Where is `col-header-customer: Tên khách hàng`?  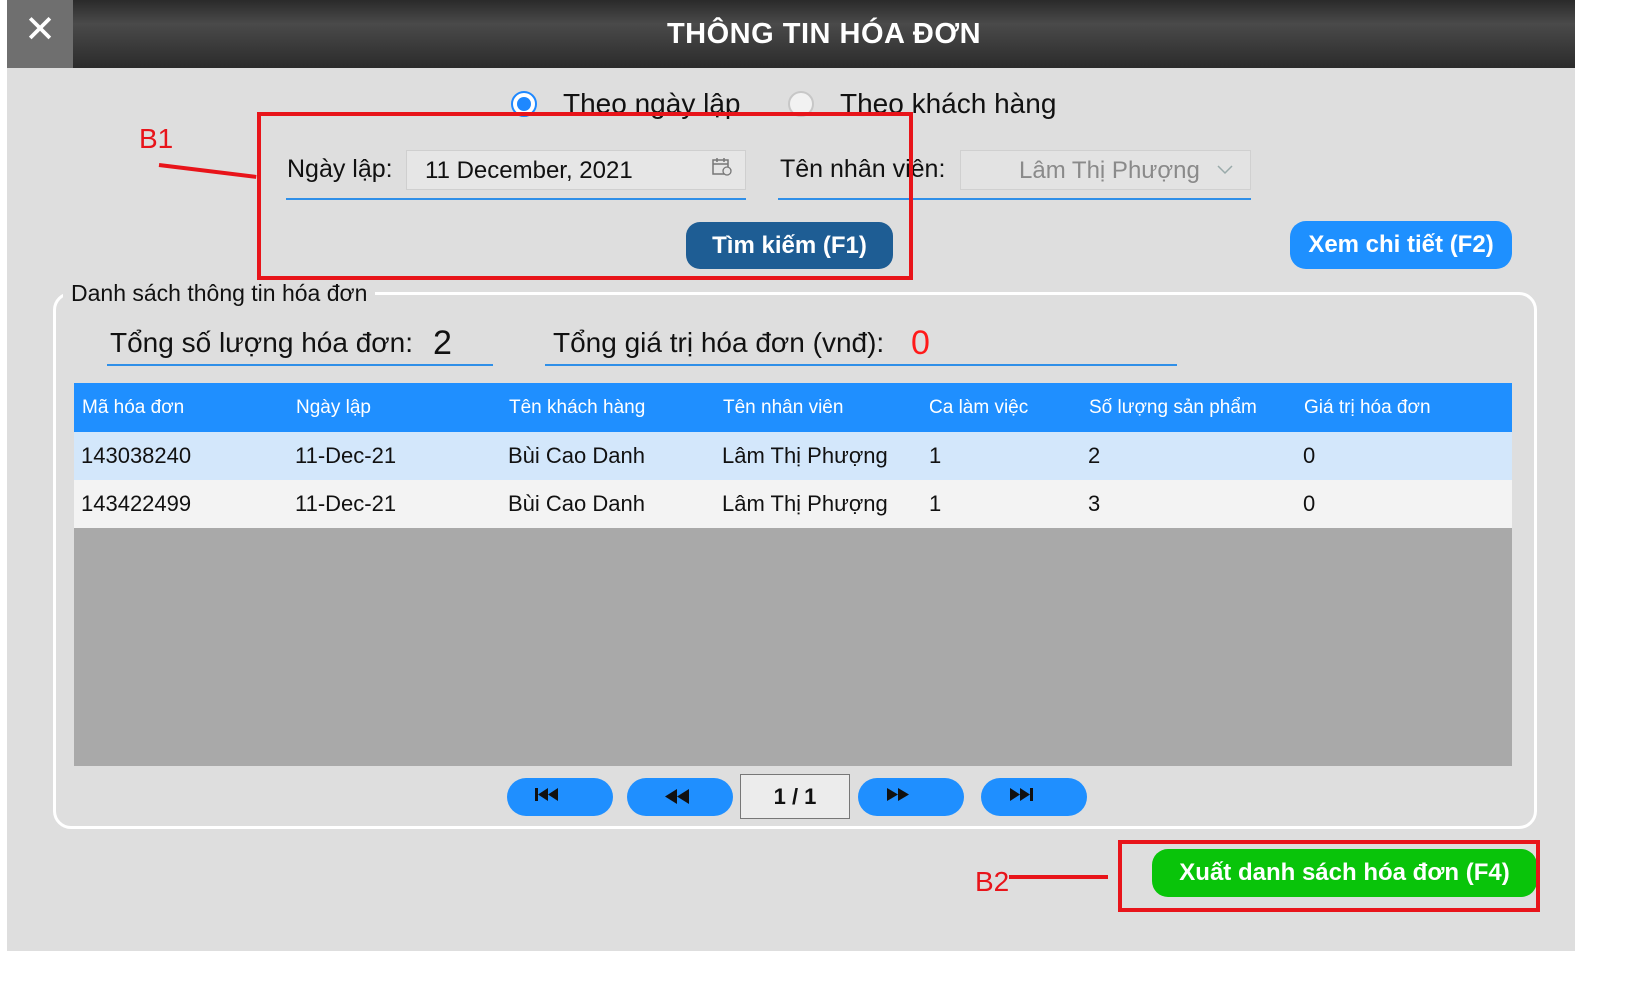
col-header-customer: Tên khách hàng is located at coordinates (577, 407).